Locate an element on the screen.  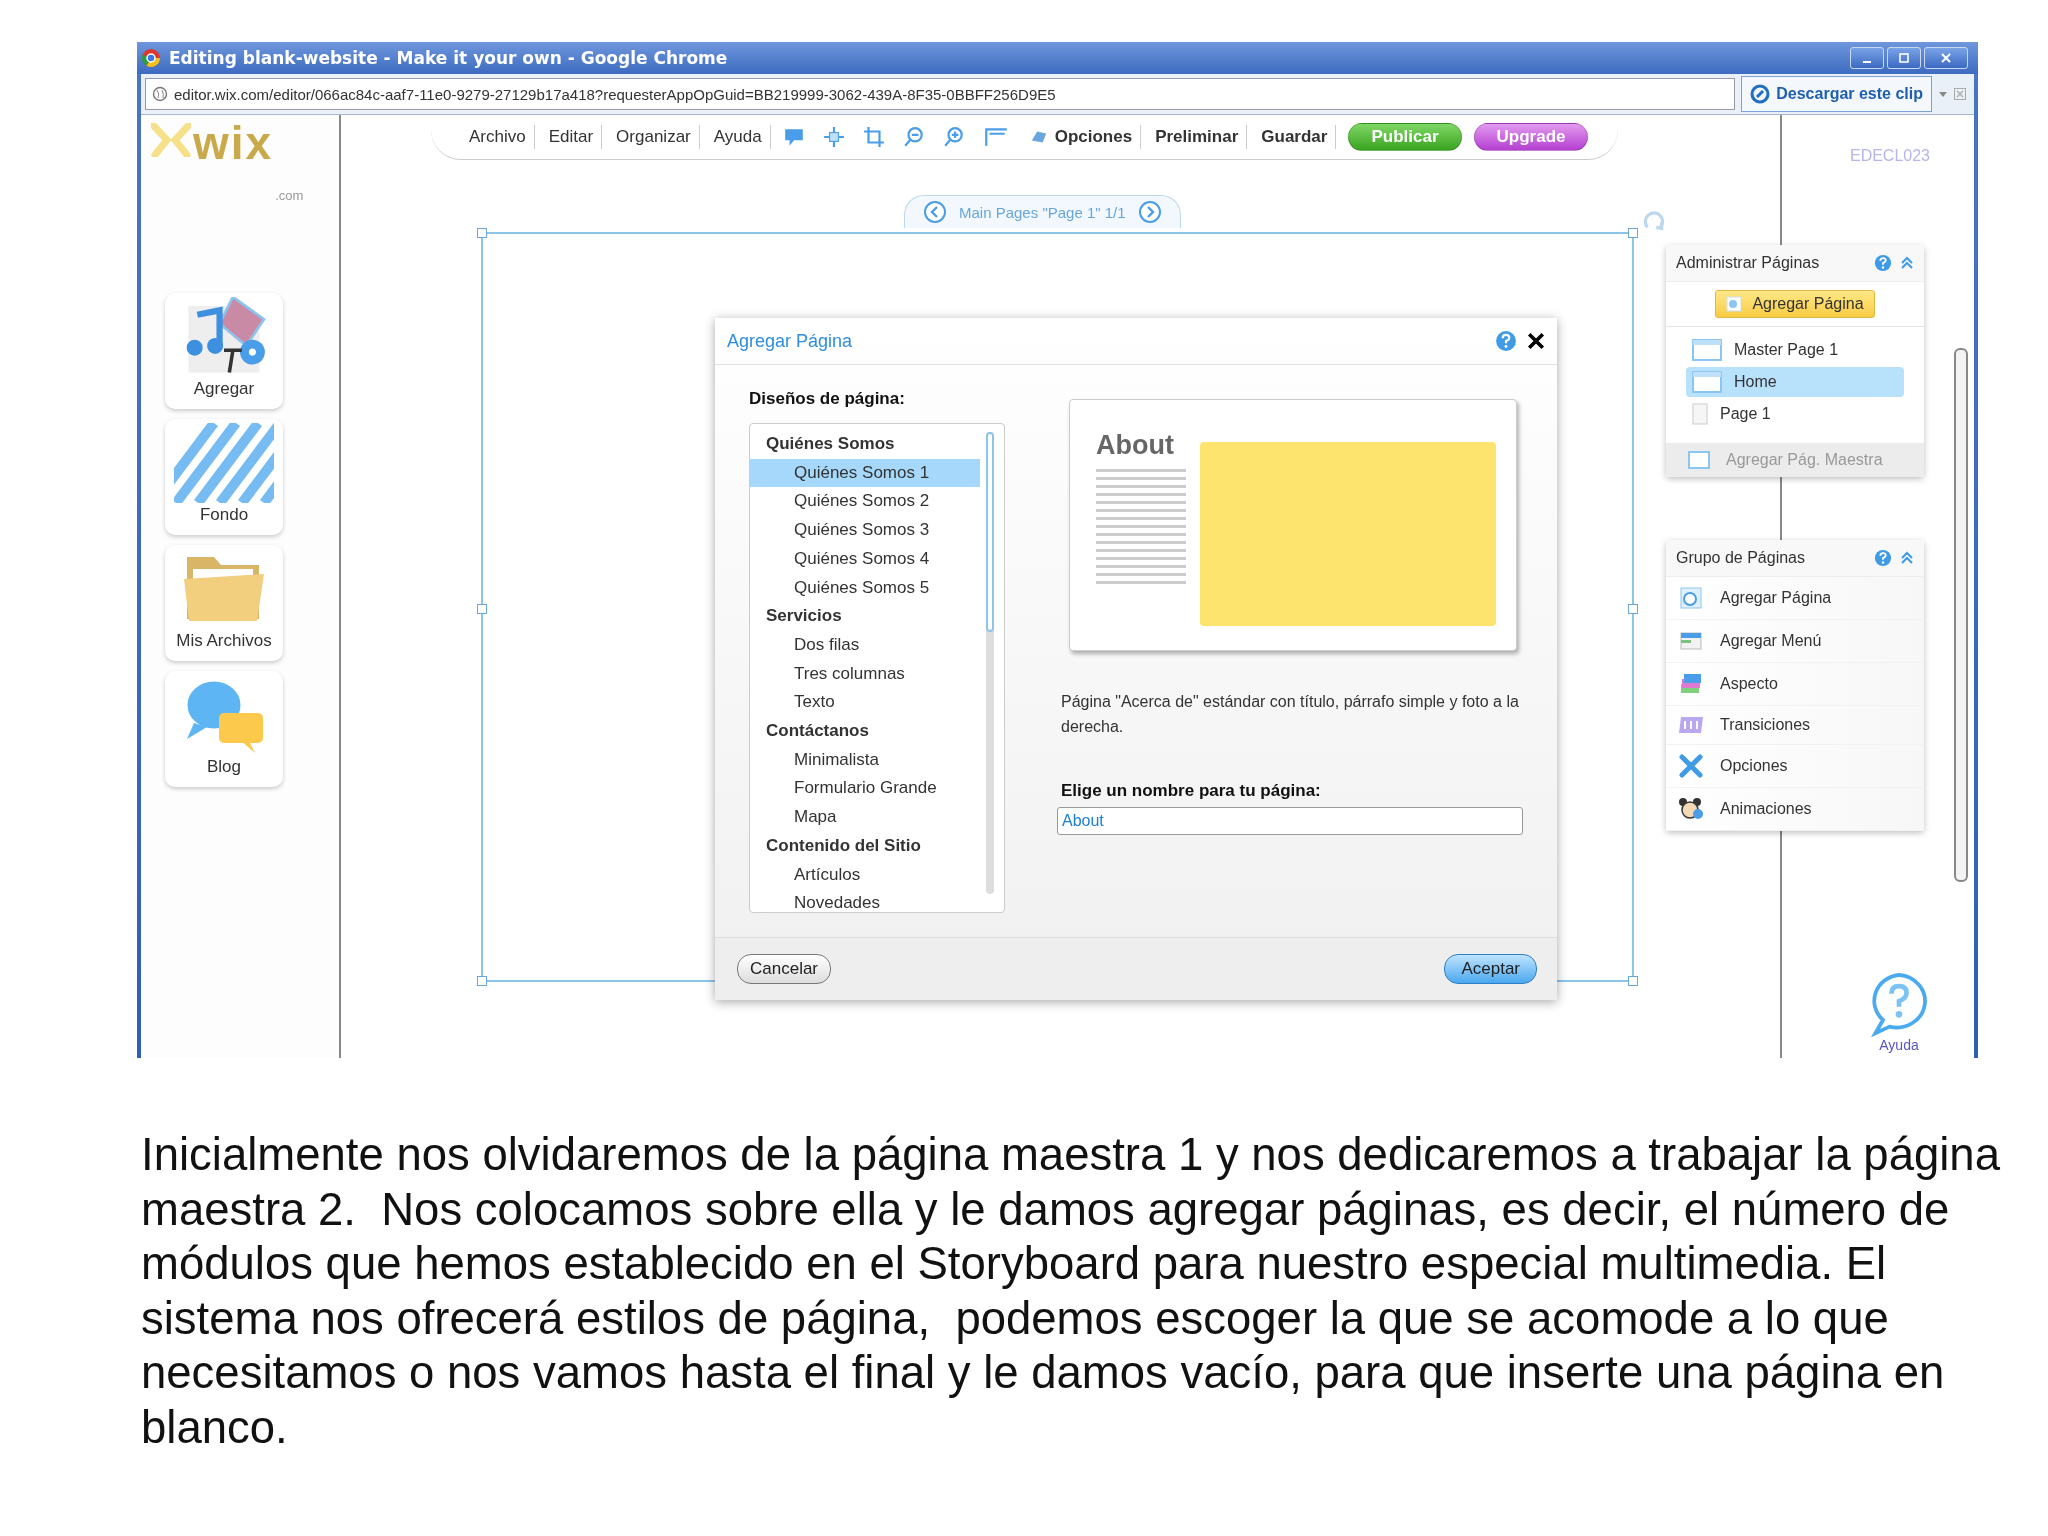
list-item: Formulario Grande is located at coordinates (865, 789).